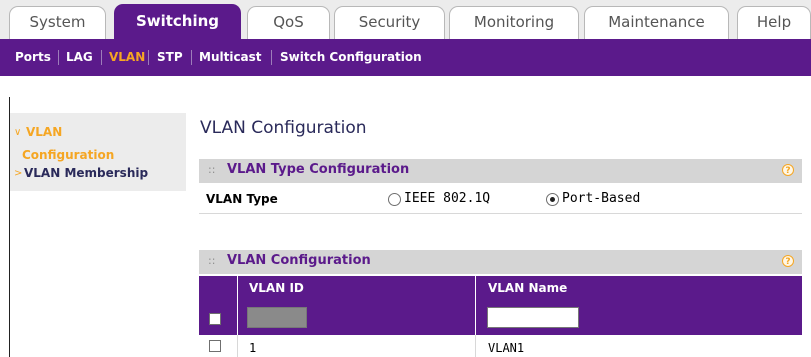 This screenshot has width=811, height=357. Describe the element at coordinates (447, 198) in the screenshot. I see `radio-ieee-8021q-label: IEEE 802.1Q` at that location.